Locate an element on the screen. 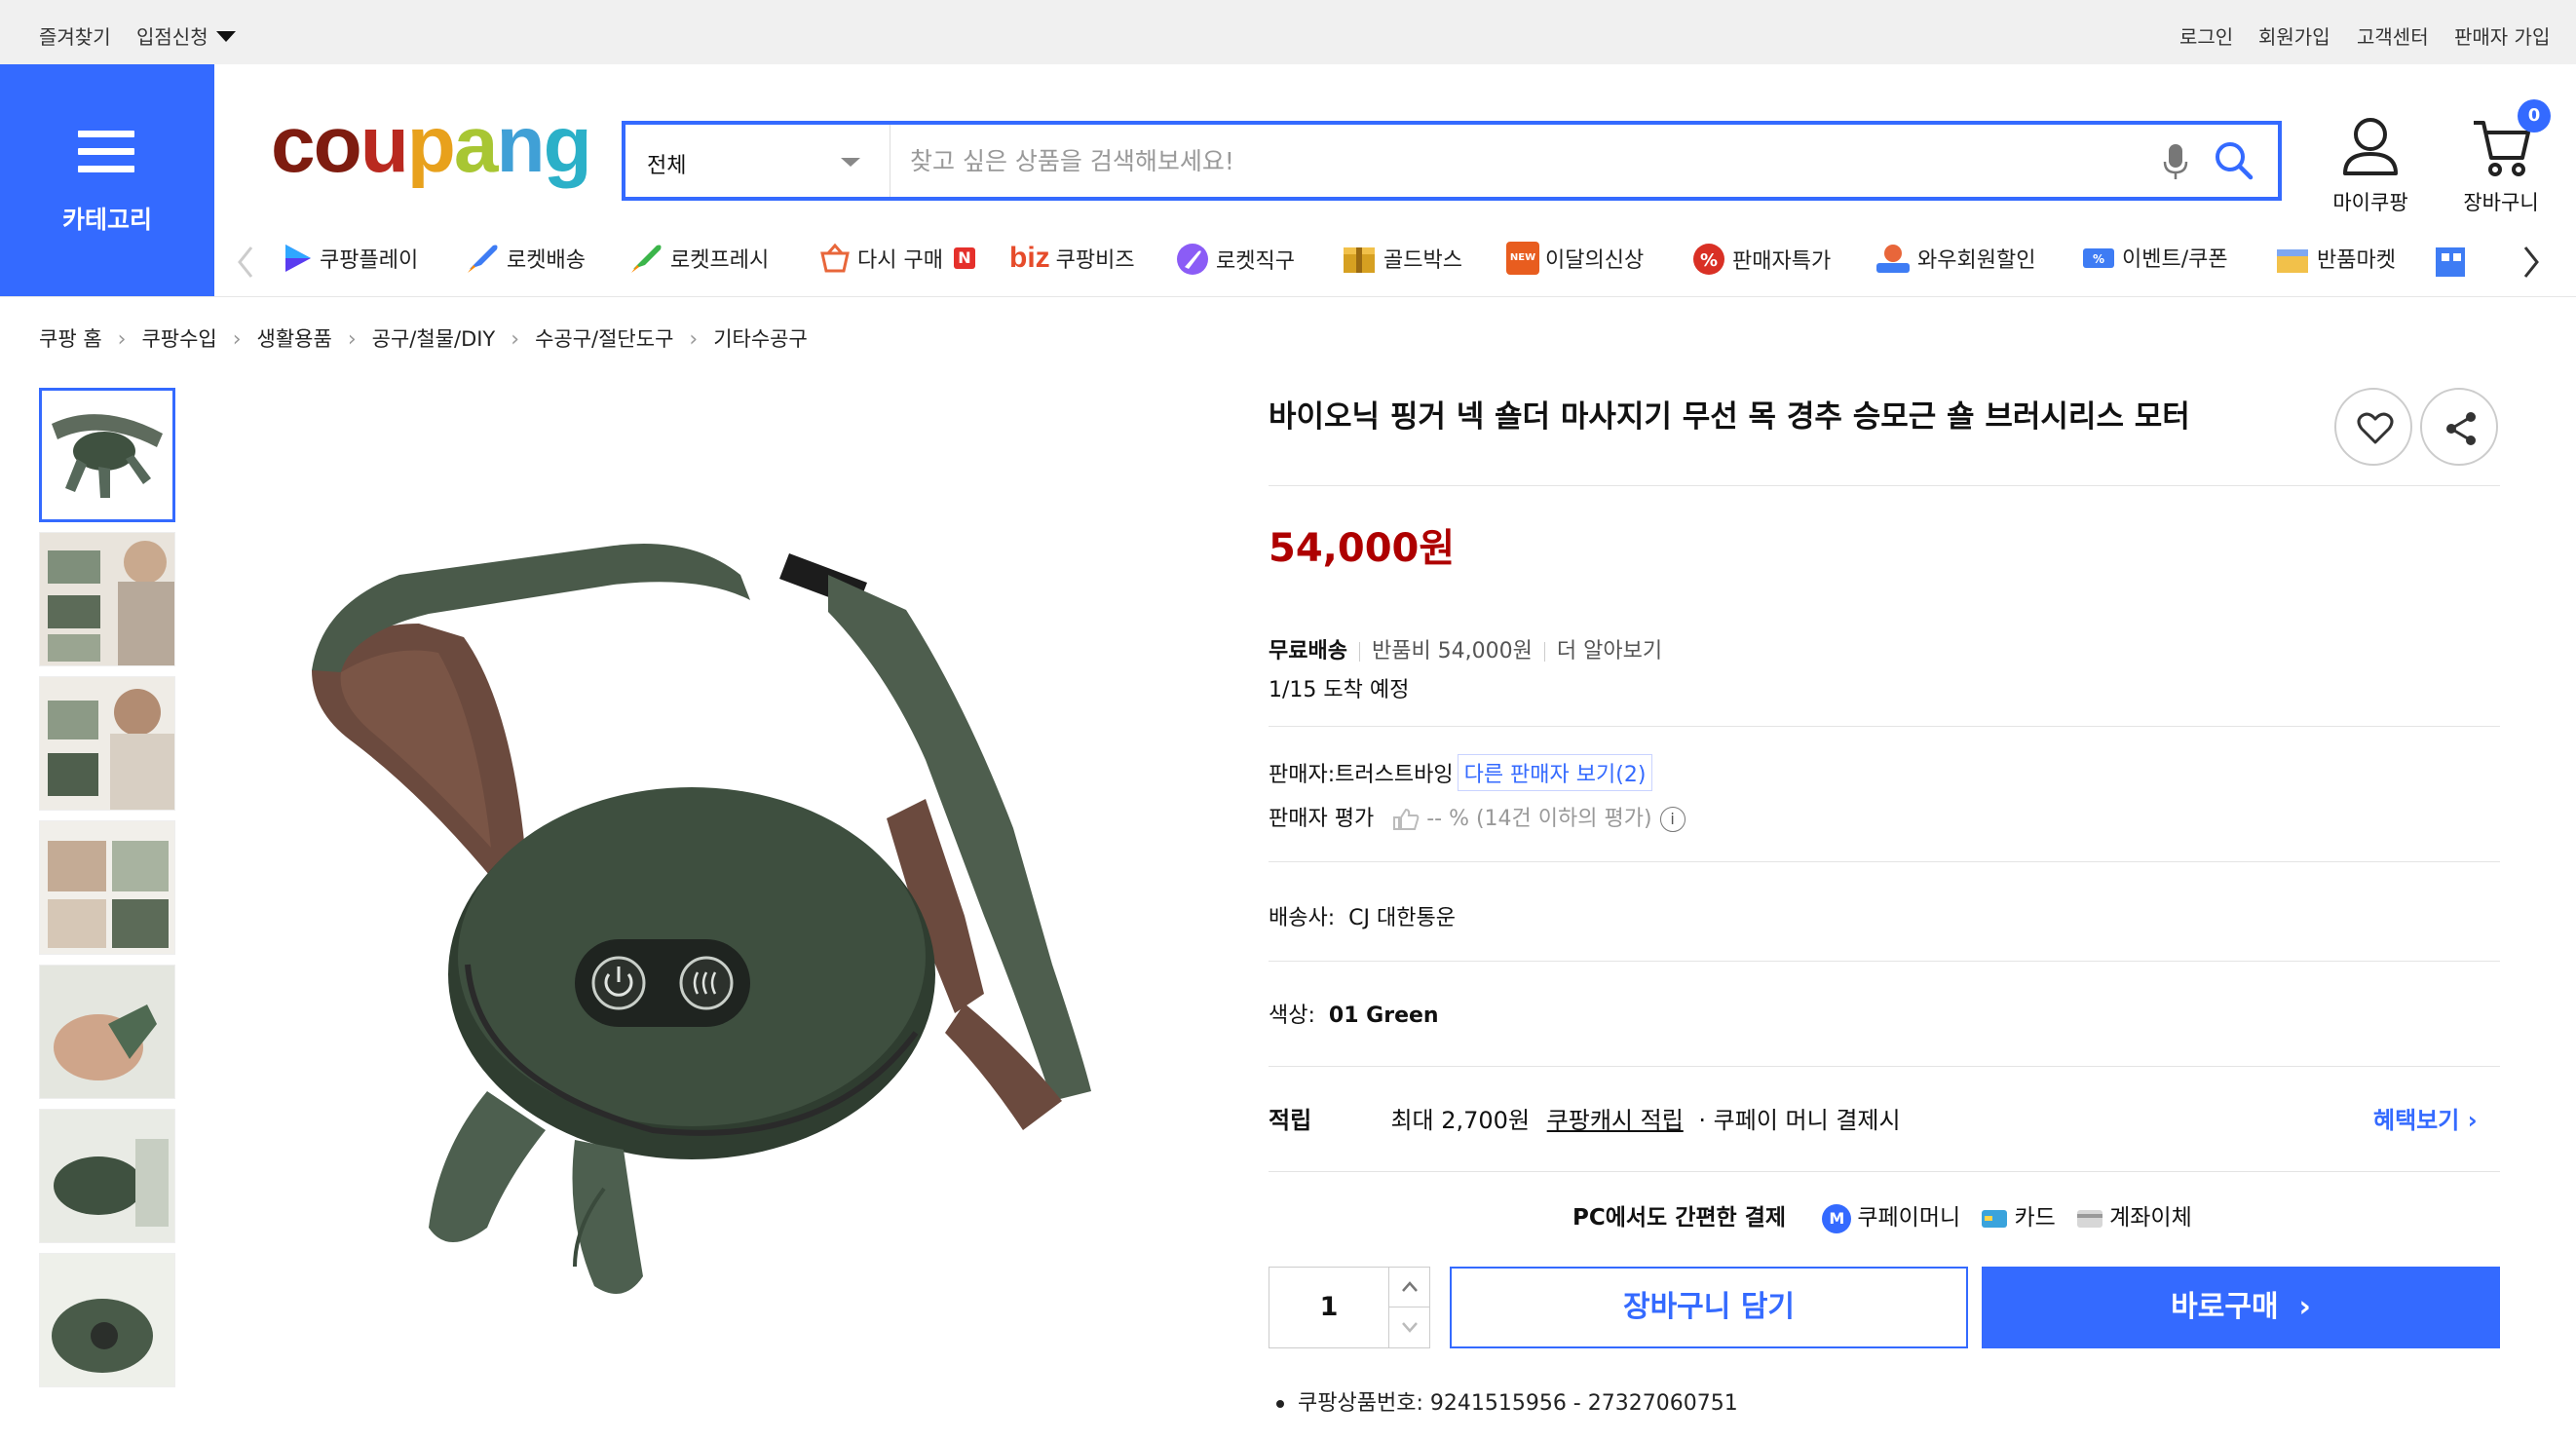  logo-letter: g is located at coordinates (567, 144).